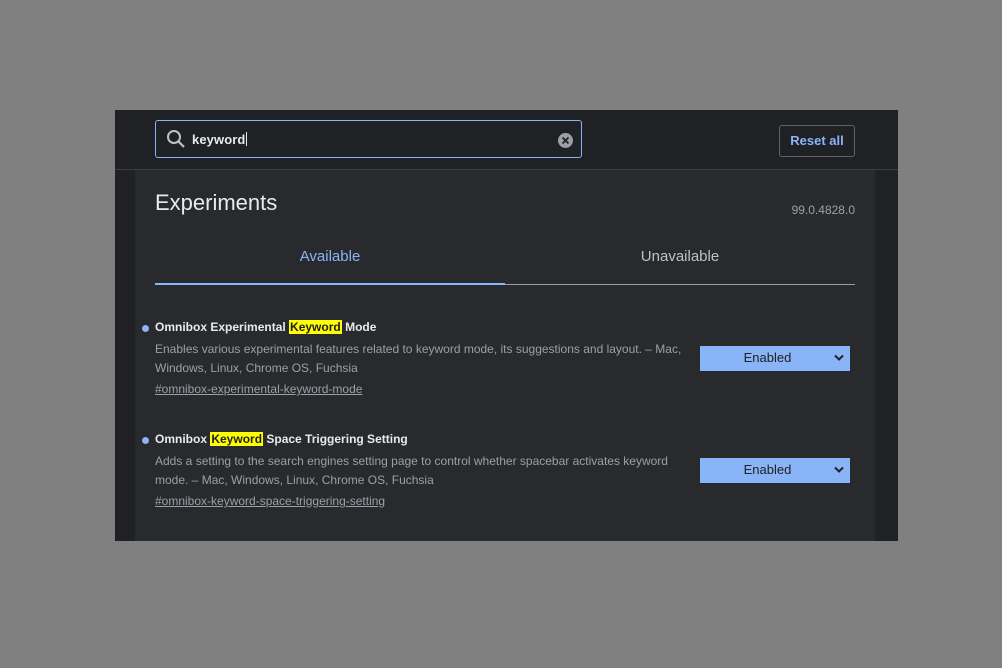 This screenshot has width=1002, height=668. Describe the element at coordinates (817, 141) in the screenshot. I see `reset-all-button: Reset all` at that location.